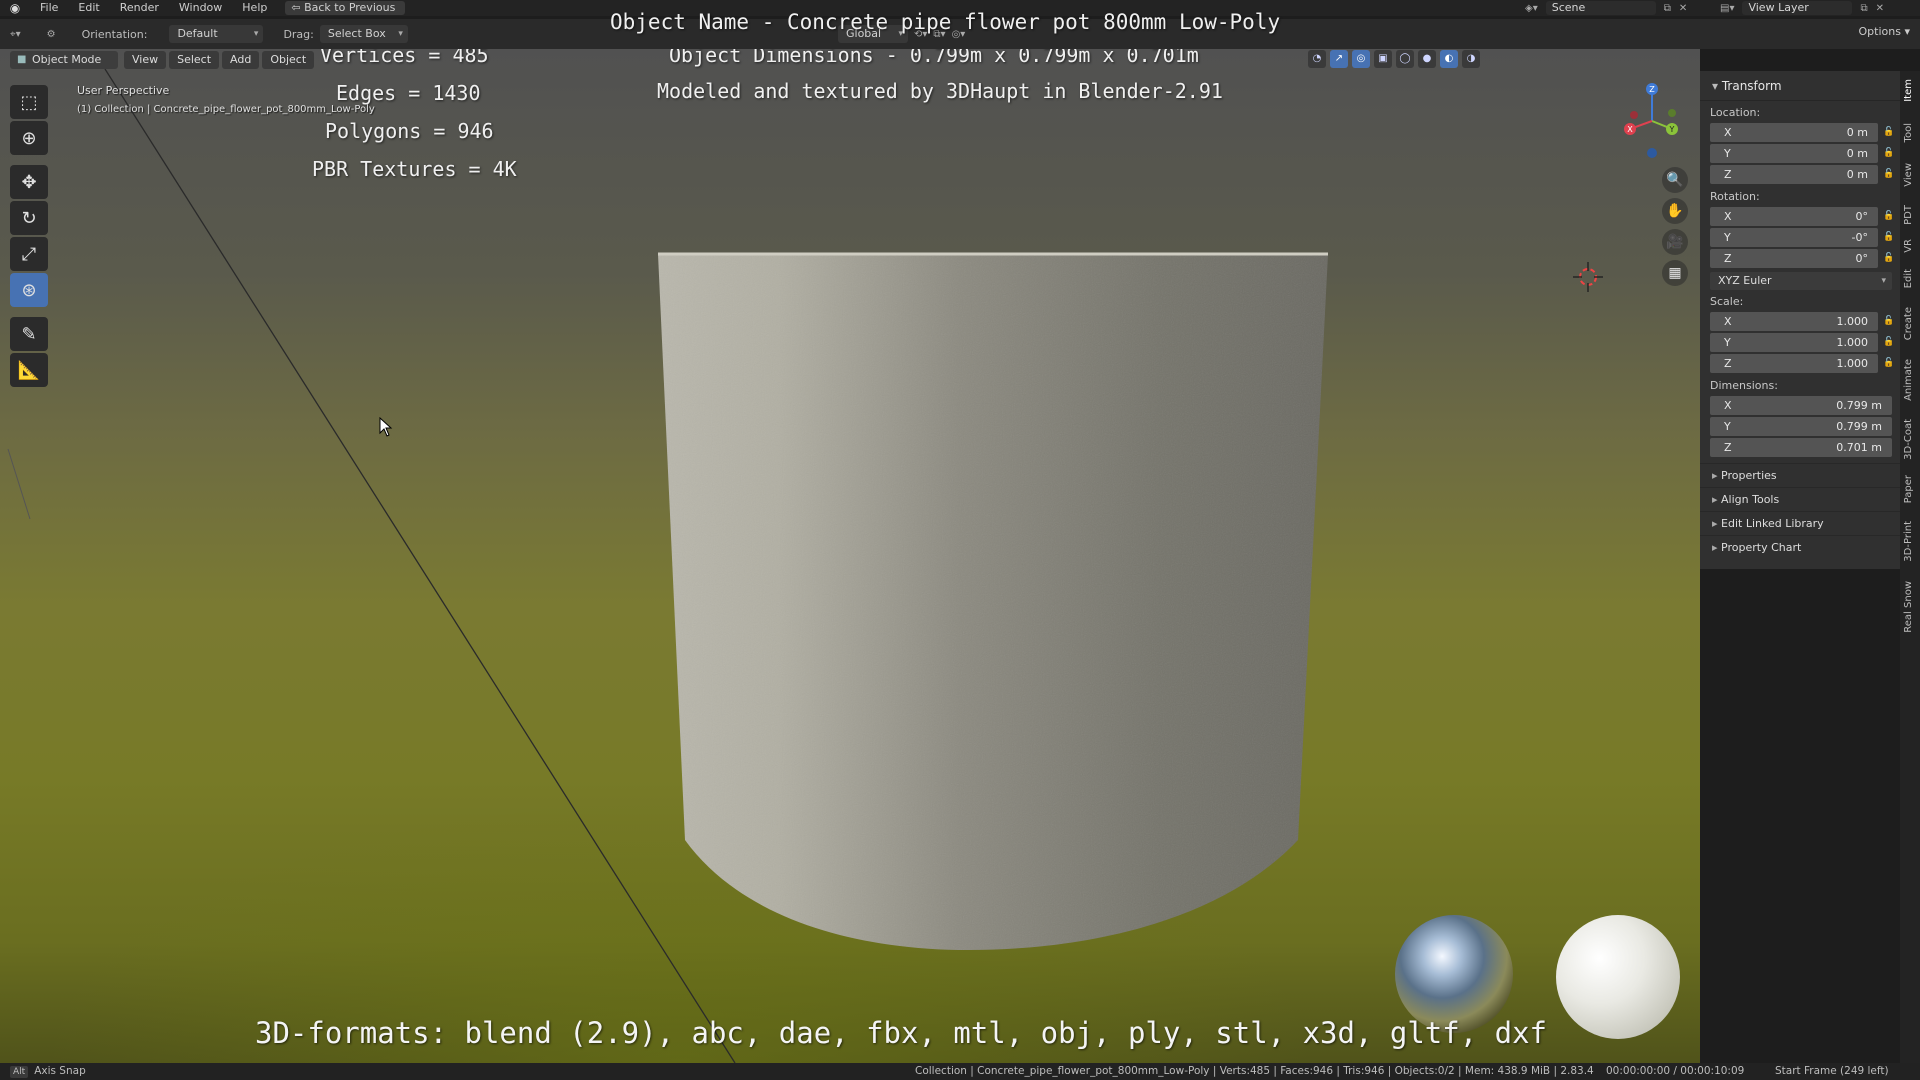 The image size is (1920, 1080). I want to click on align-tools-panel-header: Align Tools, so click(1800, 499).